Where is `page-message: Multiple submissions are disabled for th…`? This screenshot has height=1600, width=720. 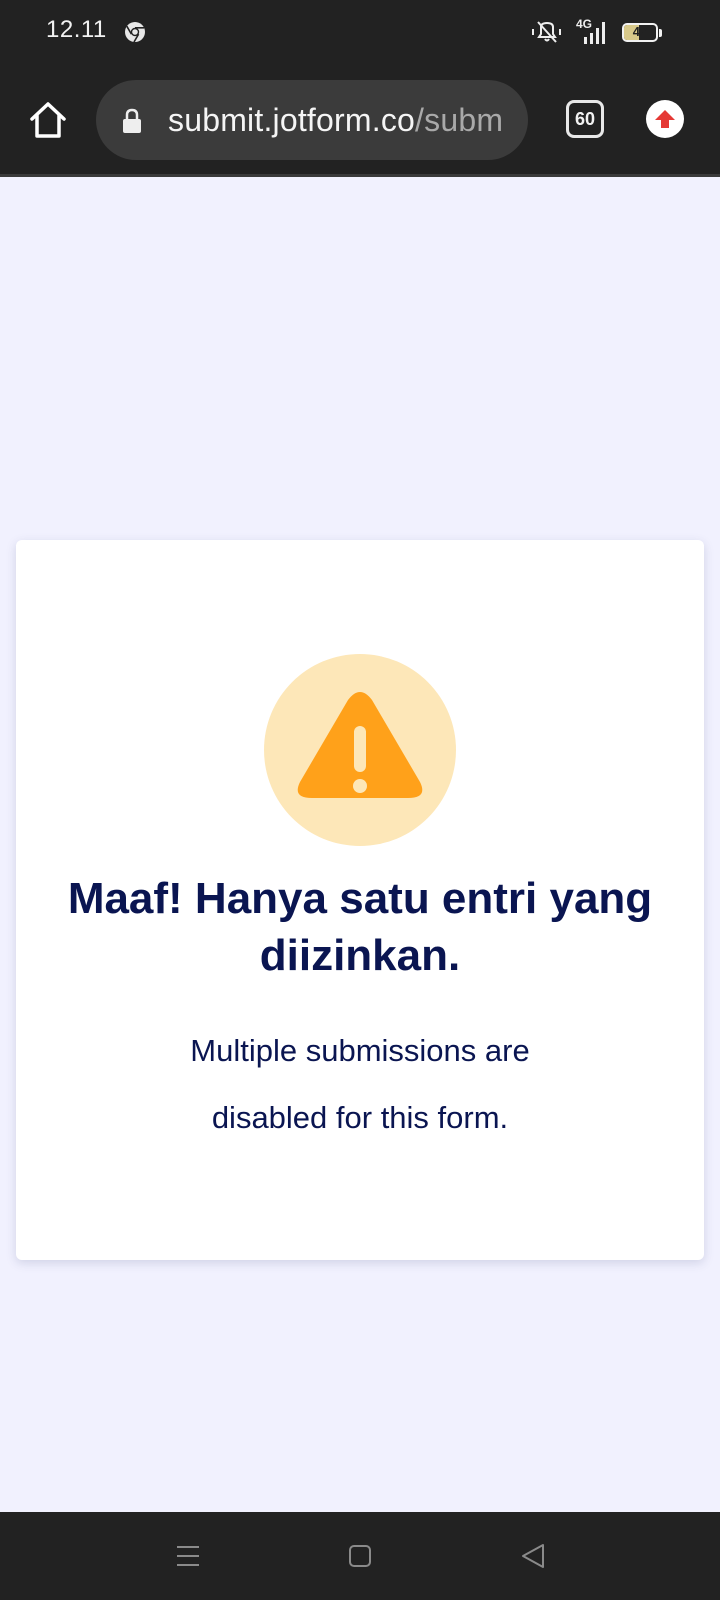
page-message: Multiple submissions are disabled for th… is located at coordinates (360, 1084).